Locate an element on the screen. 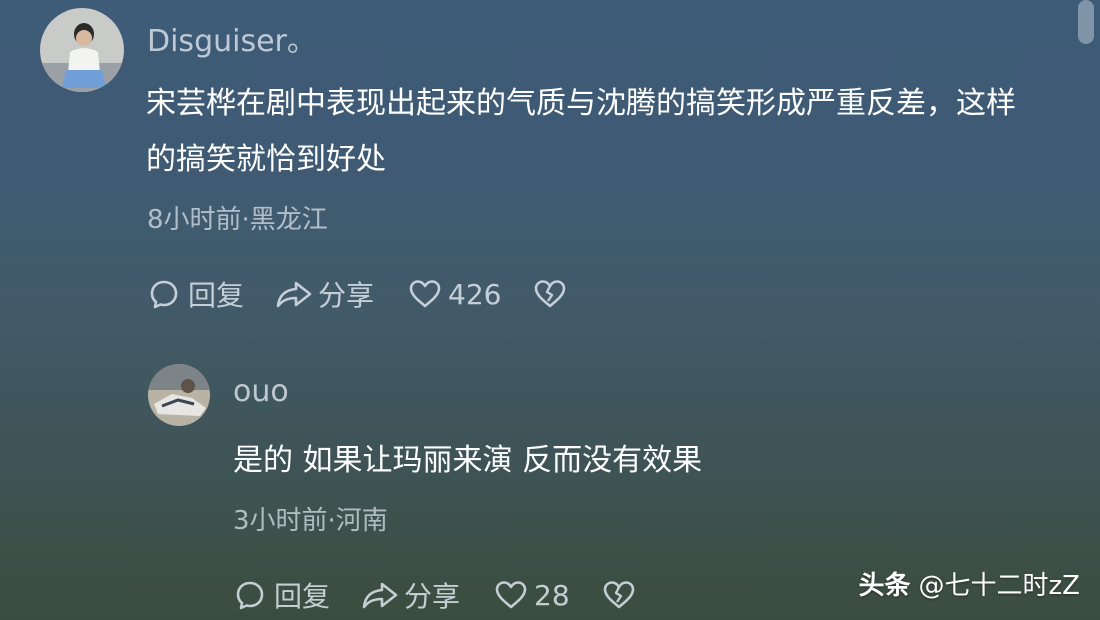  watermark-handle: @七十二时zZ is located at coordinates (999, 586).